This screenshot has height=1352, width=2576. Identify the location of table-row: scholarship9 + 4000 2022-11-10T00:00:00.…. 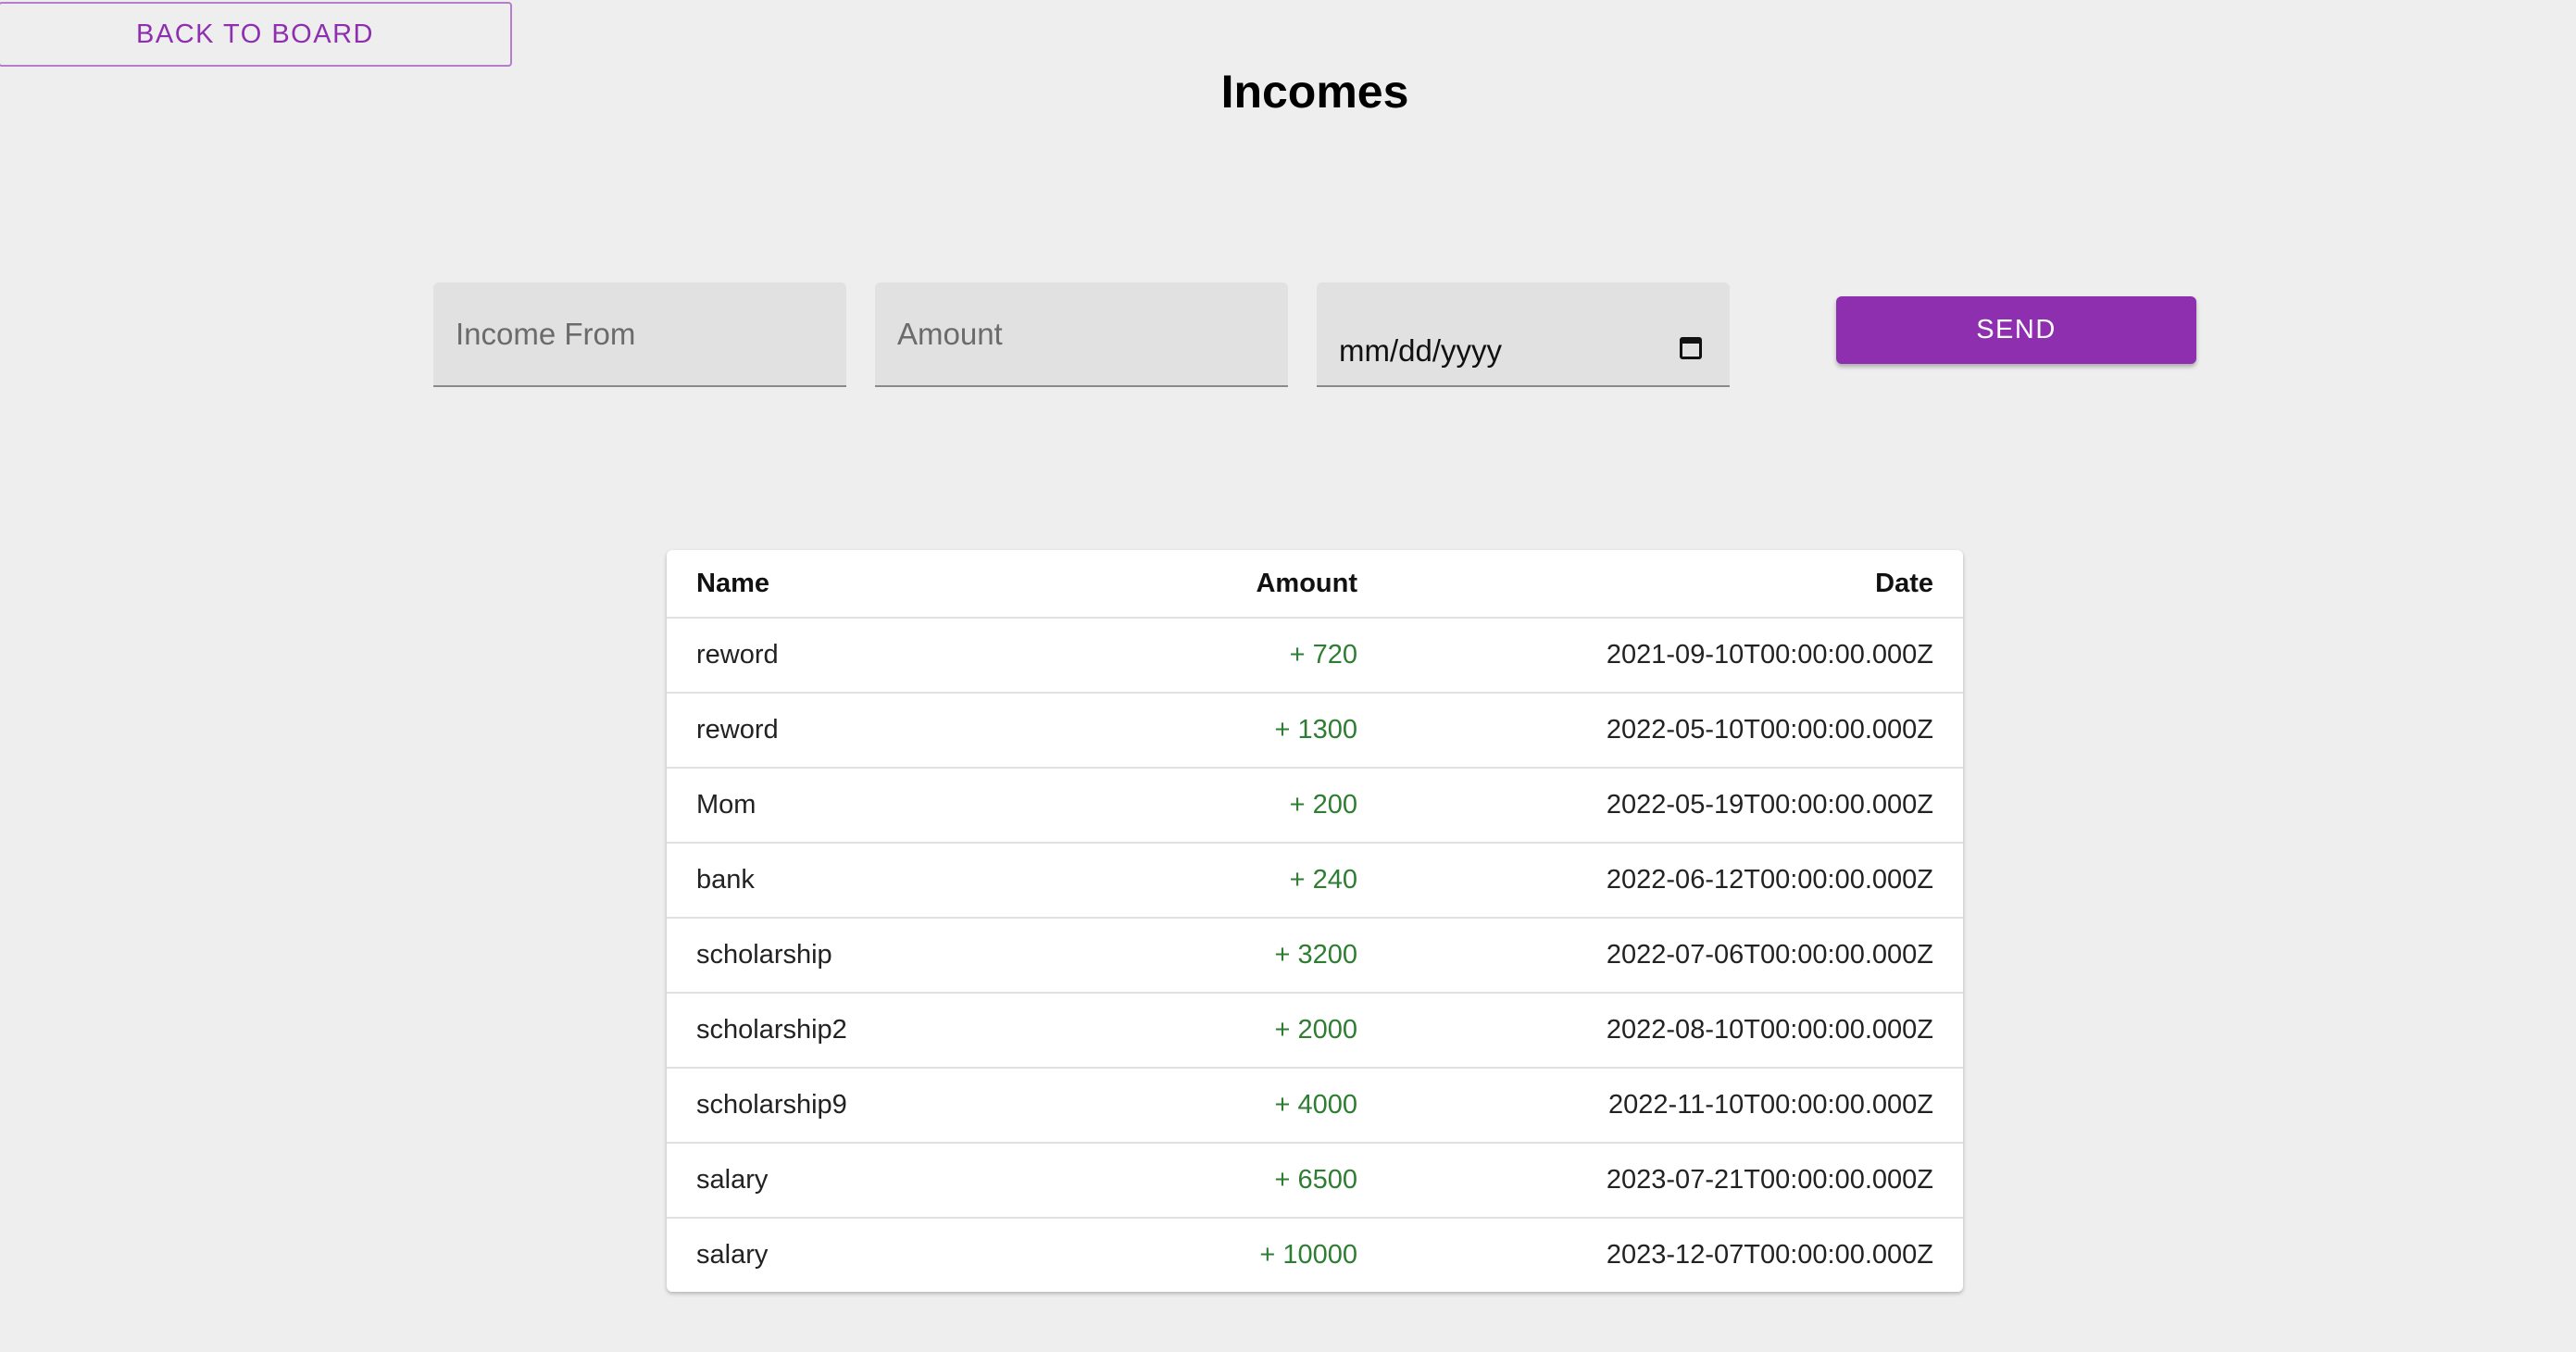
(1315, 1106).